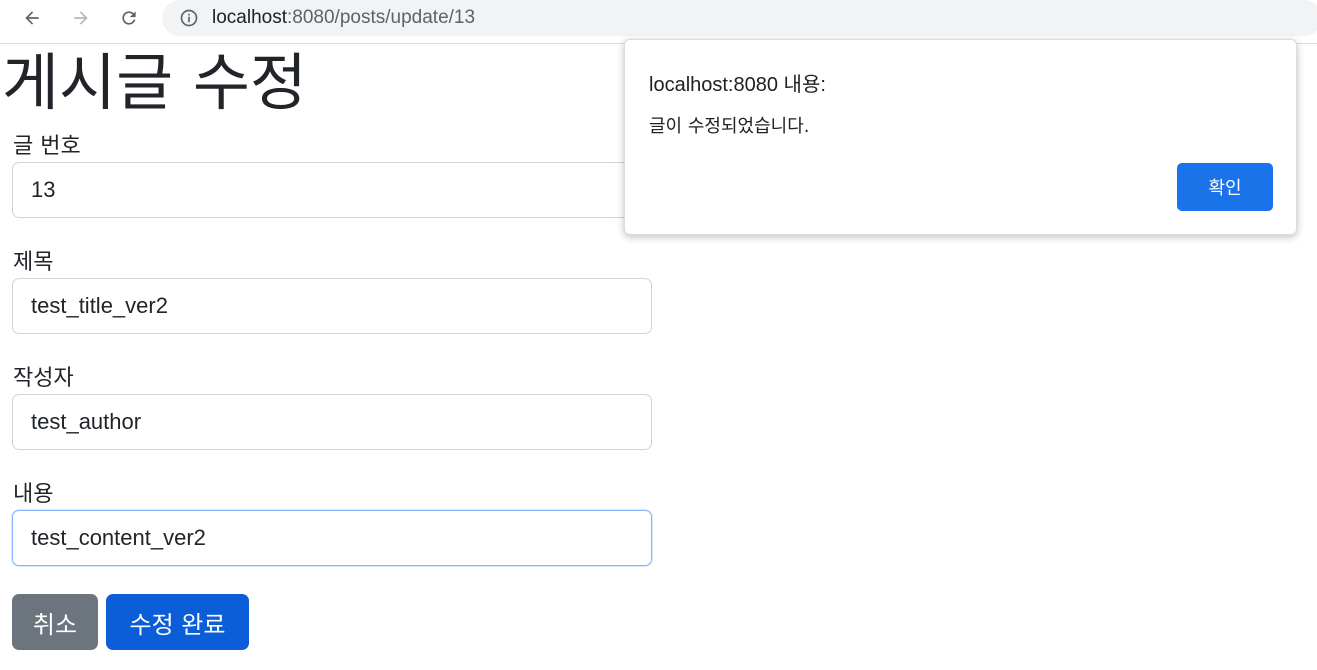 Image resolution: width=1317 pixels, height=670 pixels. Describe the element at coordinates (43, 378) in the screenshot. I see `author-label: 작성자` at that location.